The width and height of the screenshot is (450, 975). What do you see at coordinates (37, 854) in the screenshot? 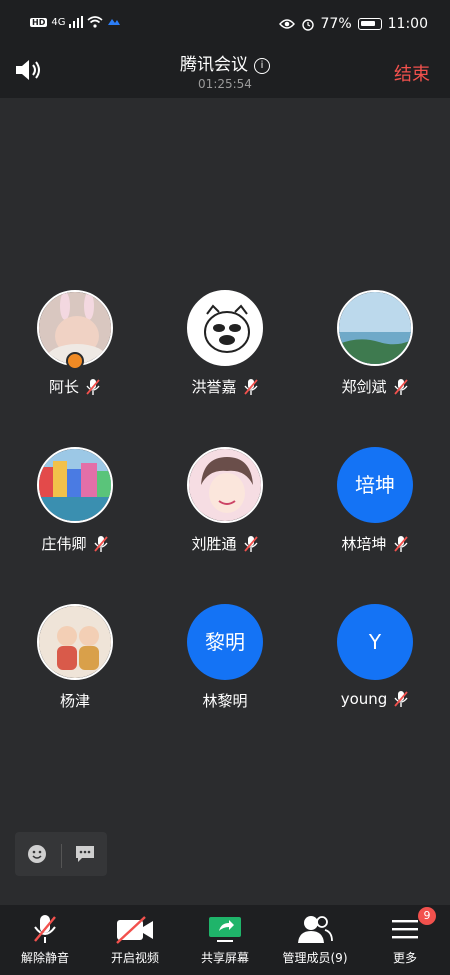
I see `emoji-icon` at bounding box center [37, 854].